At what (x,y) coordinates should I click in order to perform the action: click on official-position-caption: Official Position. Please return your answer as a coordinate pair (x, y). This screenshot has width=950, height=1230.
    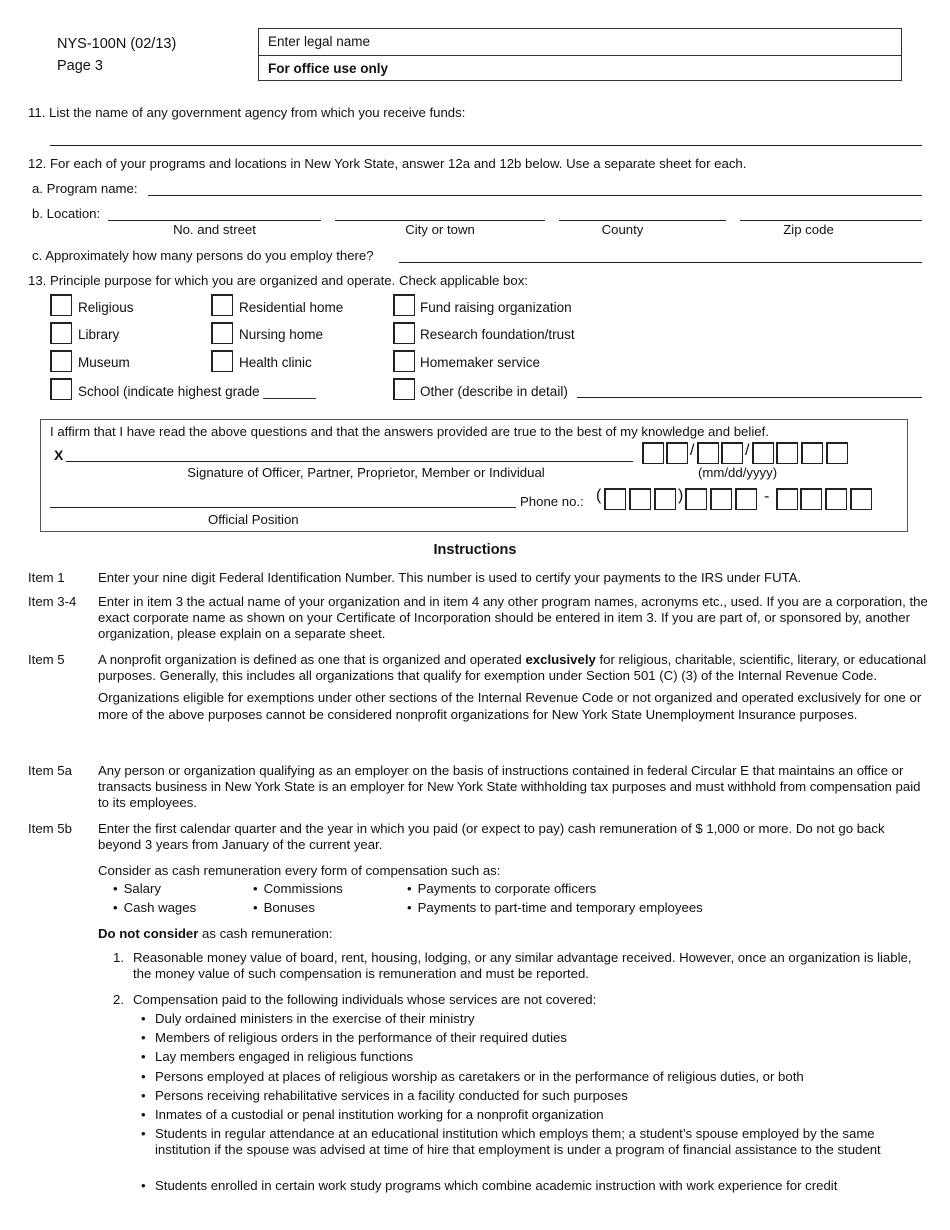
    Looking at the image, I should click on (253, 519).